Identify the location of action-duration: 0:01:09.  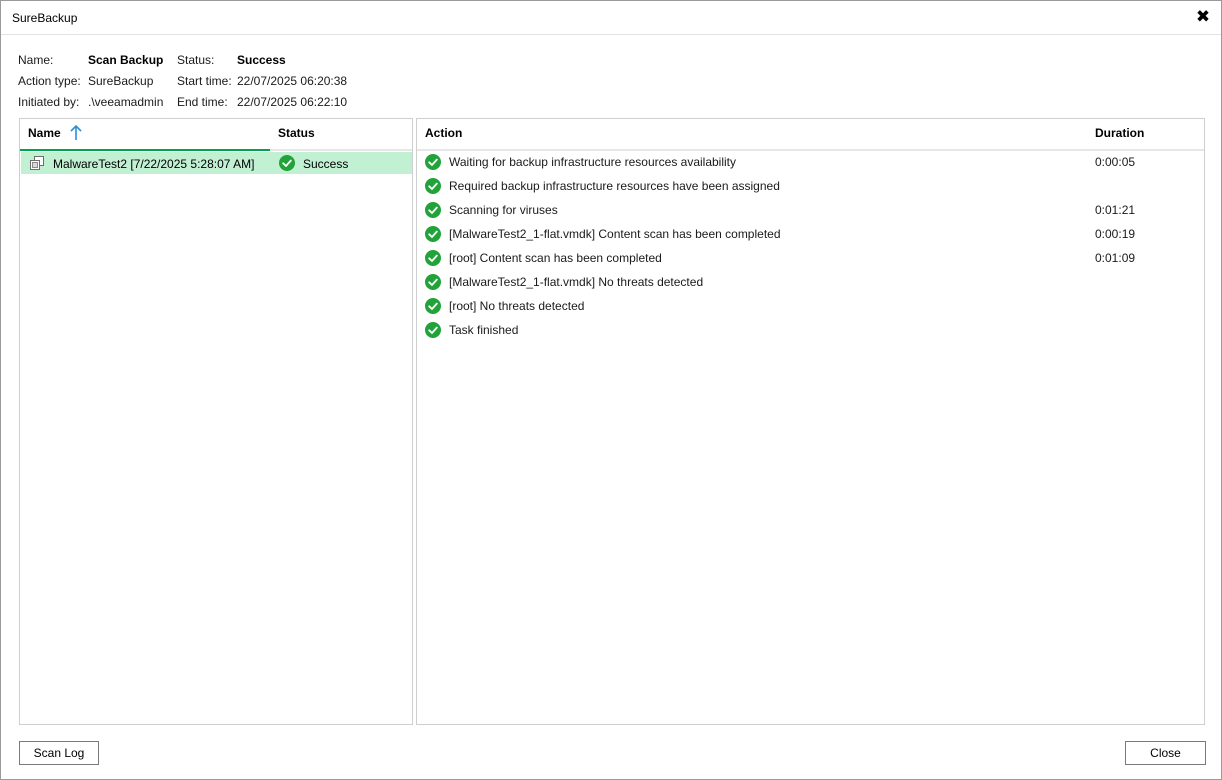
(1115, 258).